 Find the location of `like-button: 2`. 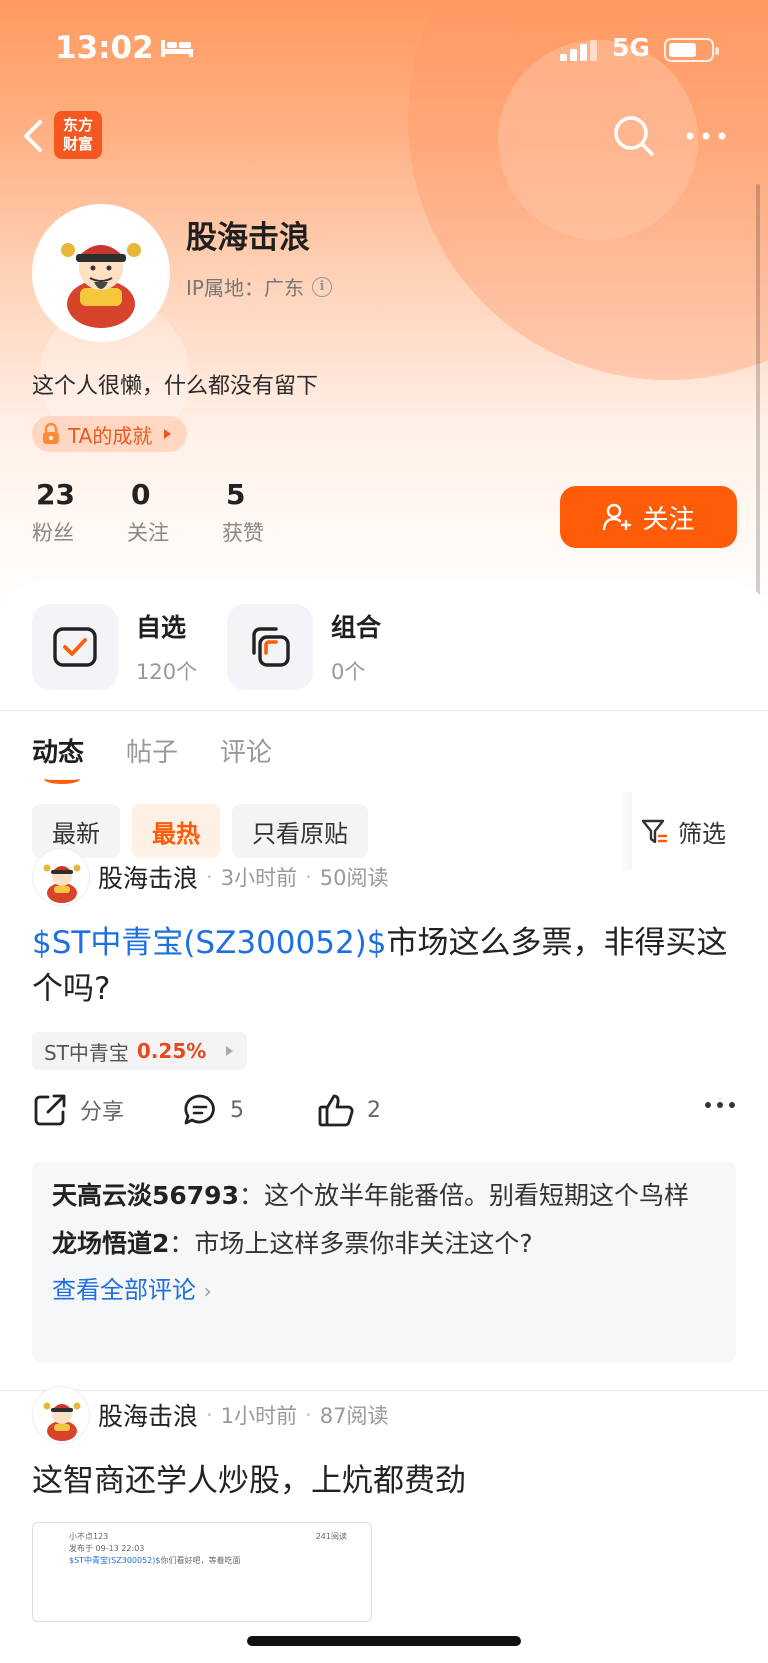

like-button: 2 is located at coordinates (349, 1110).